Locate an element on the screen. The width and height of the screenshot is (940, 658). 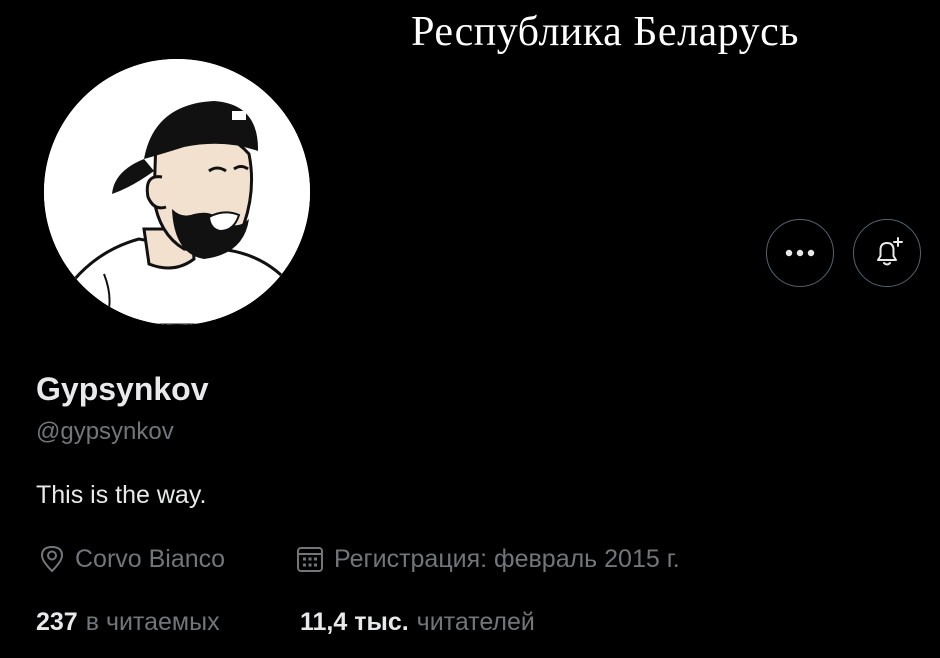
joined-text: Регистрация: февраль 2015 г. is located at coordinates (507, 558).